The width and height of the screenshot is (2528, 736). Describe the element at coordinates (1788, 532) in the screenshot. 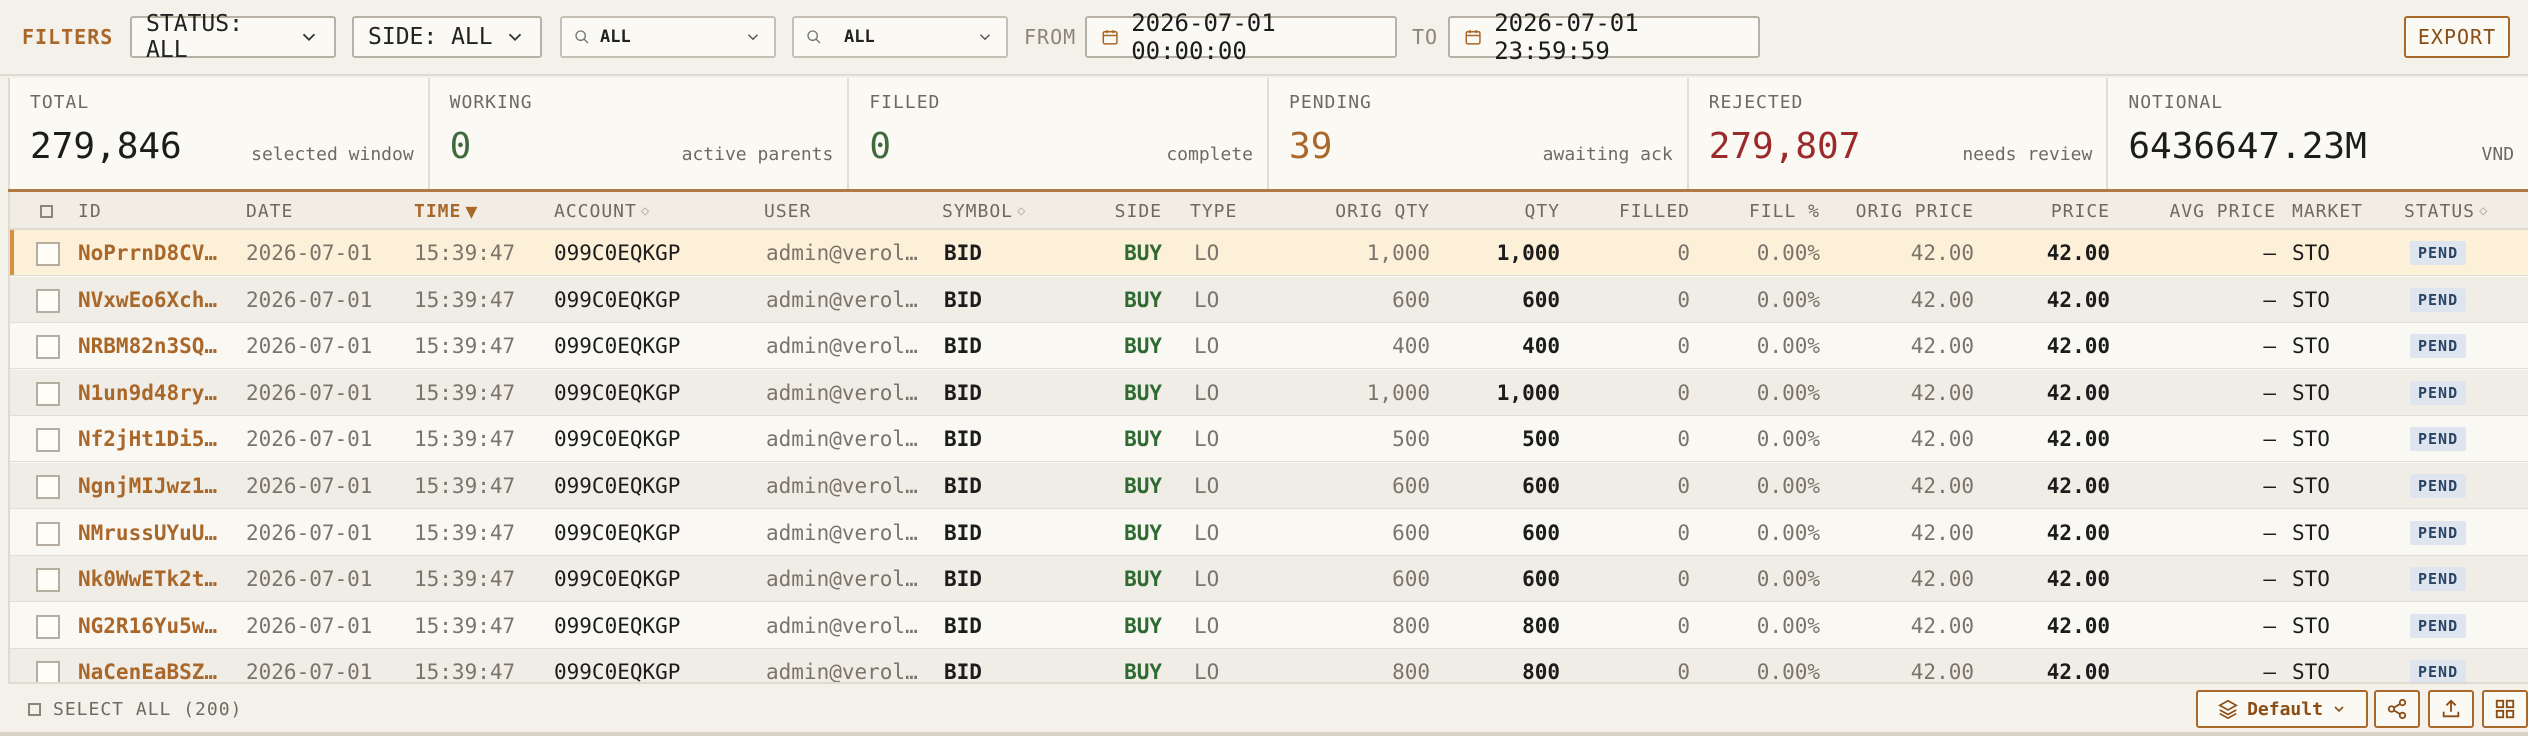

I see `cell-fill-pct: 0.00%` at that location.